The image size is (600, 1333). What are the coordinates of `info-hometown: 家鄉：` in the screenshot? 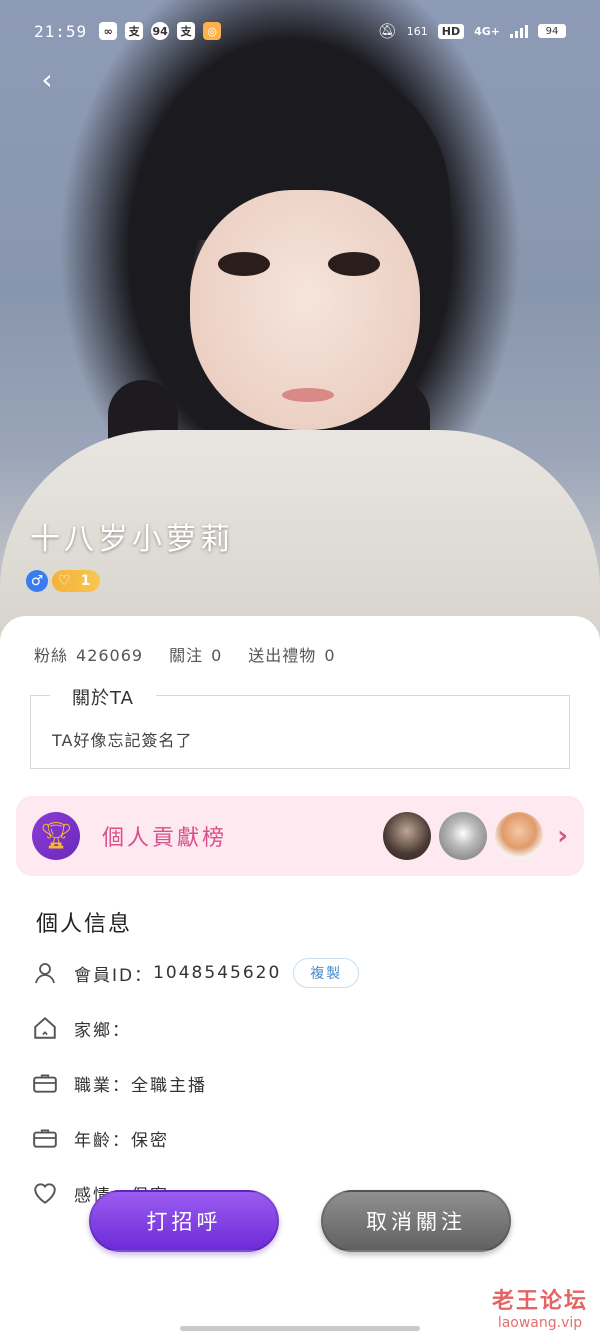 It's located at (81, 1028).